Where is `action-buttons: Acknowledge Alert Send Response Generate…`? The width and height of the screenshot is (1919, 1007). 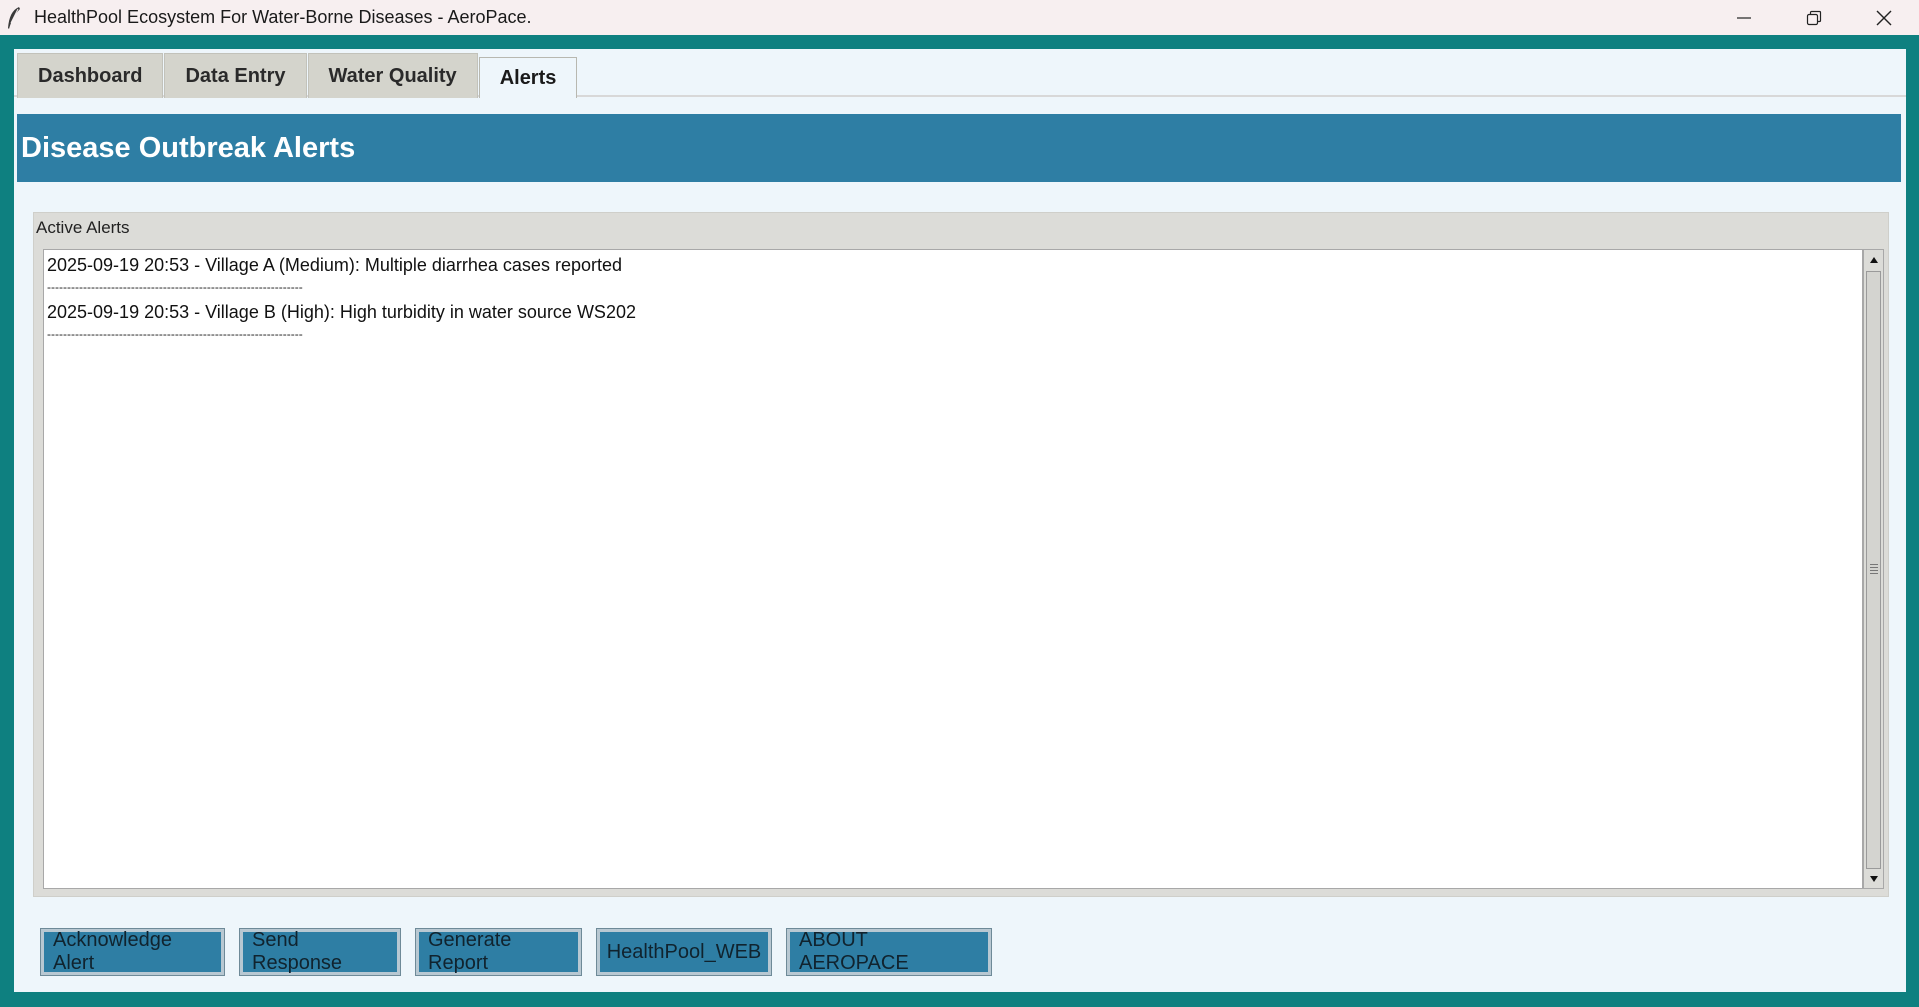 action-buttons: Acknowledge Alert Send Response Generate… is located at coordinates (516, 952).